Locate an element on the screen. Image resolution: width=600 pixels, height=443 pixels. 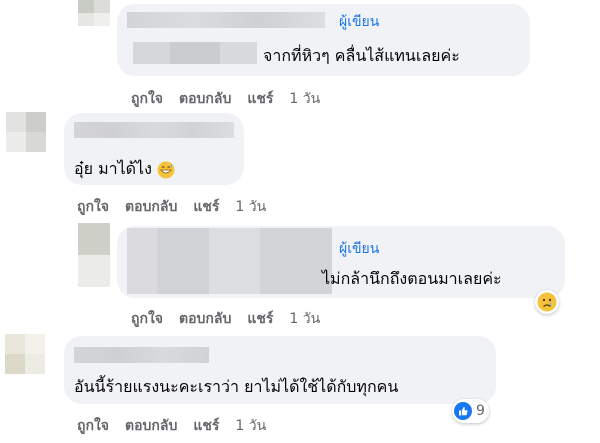
comment-text: จากที่หิวๆ คลื่นไส้แทนเลยค่ะ is located at coordinates (361, 55).